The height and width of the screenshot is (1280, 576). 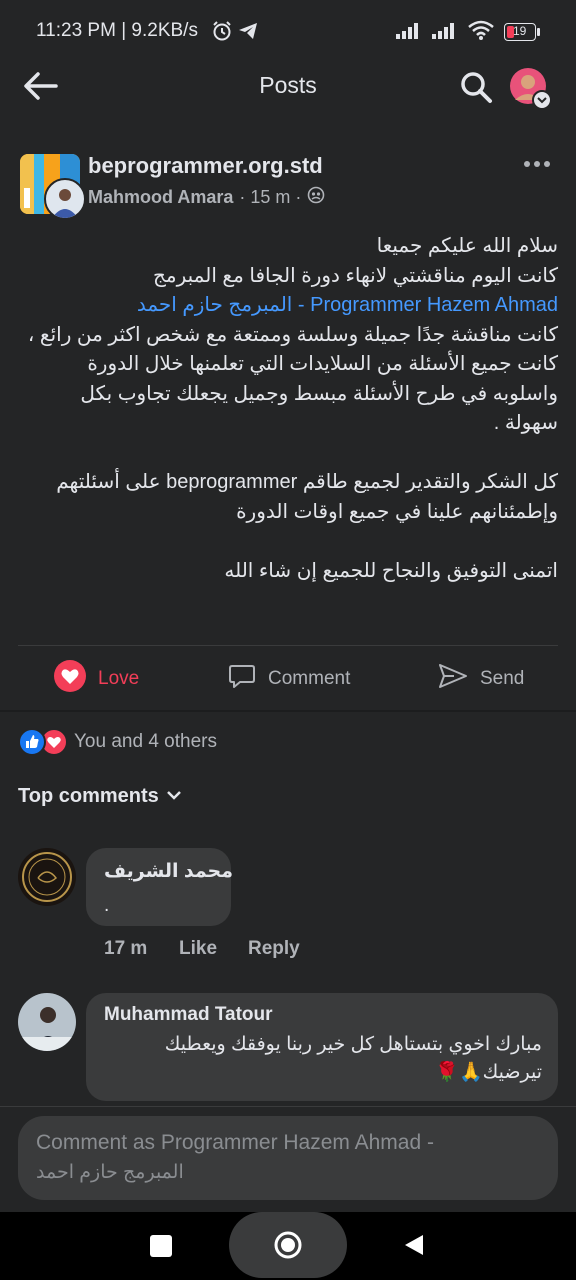 I want to click on reactions-text: You and 4 others, so click(x=145, y=741).